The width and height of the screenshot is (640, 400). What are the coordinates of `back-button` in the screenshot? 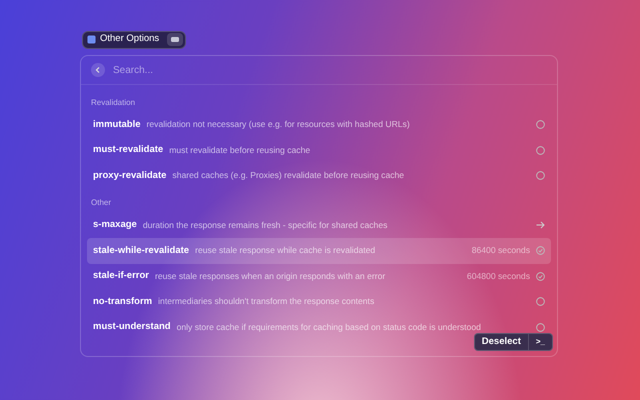 It's located at (98, 70).